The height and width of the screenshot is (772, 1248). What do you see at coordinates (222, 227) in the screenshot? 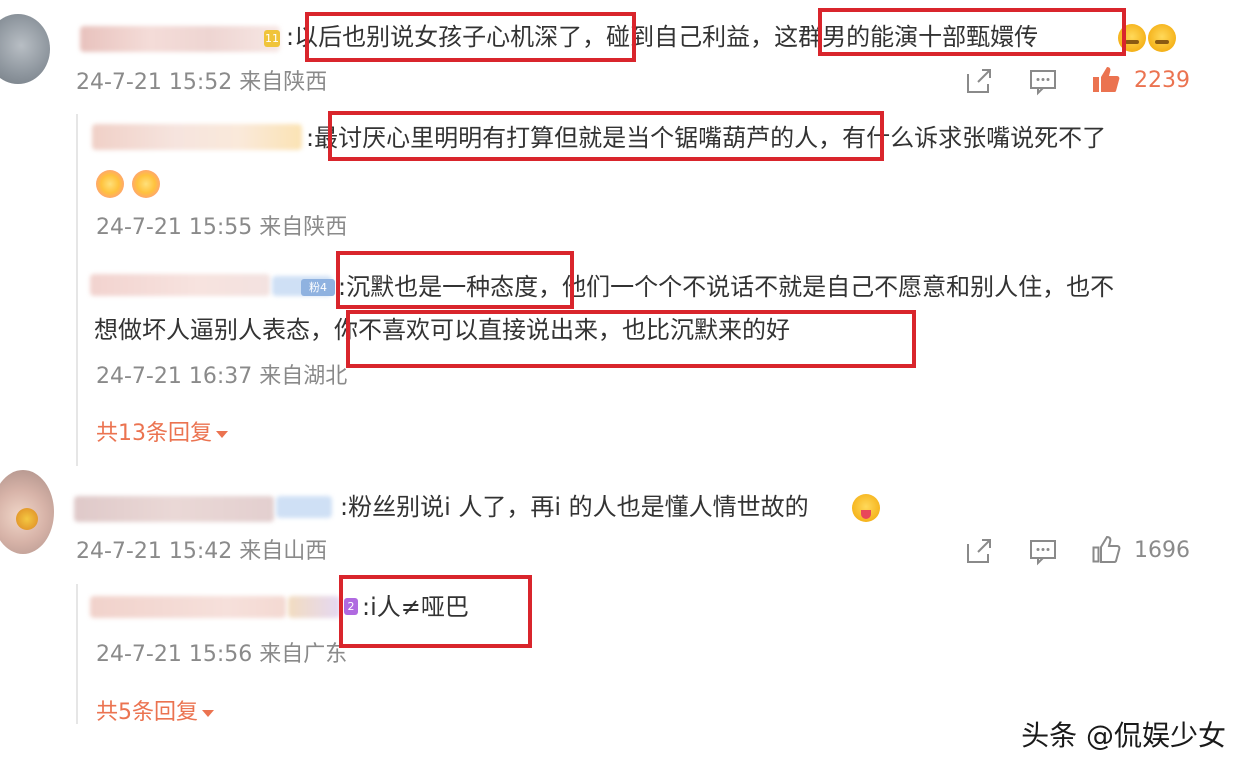
I see `reply-meta: 24-7-21 15:55 来自陕西` at bounding box center [222, 227].